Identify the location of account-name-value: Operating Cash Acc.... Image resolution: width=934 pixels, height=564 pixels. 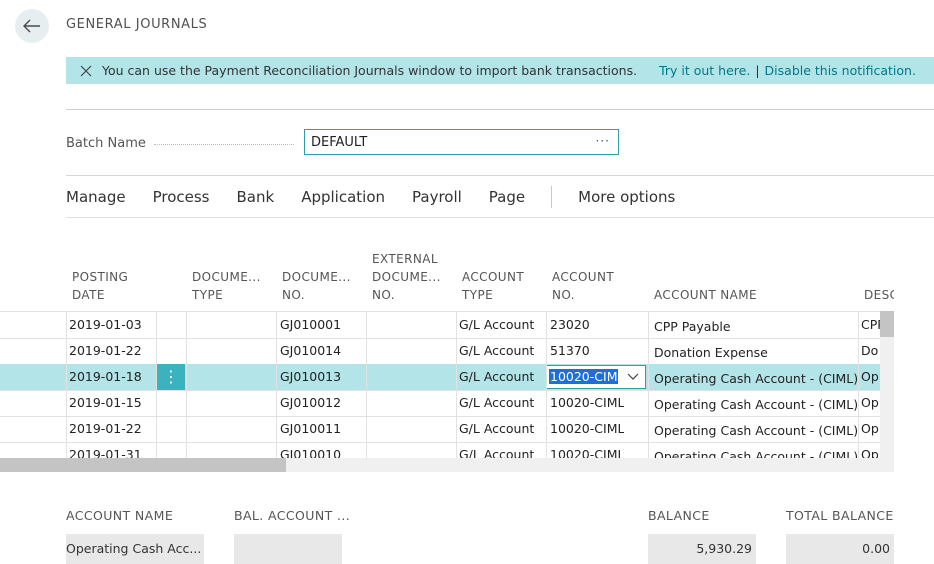
(134, 548).